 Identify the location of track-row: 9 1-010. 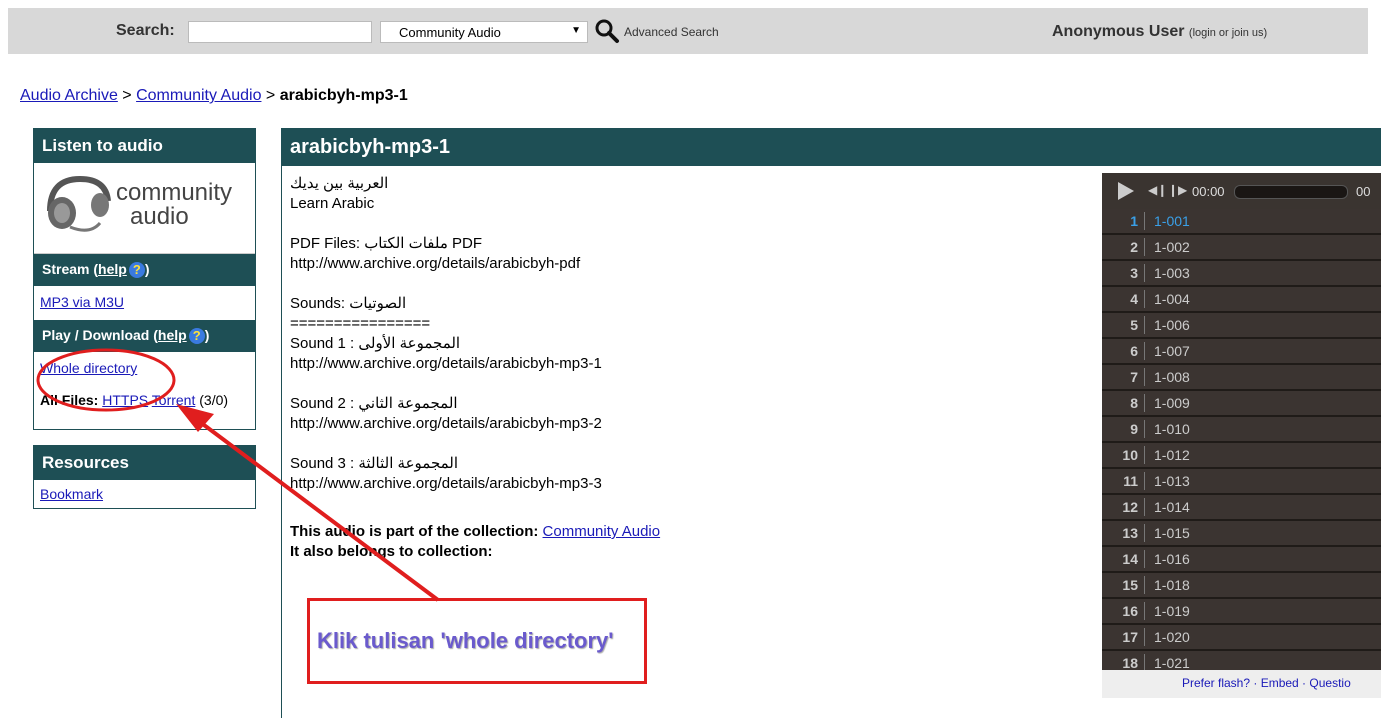
(1241, 430).